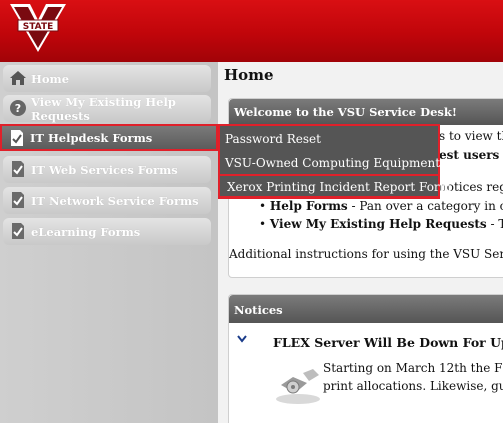  What do you see at coordinates (366, 112) in the screenshot?
I see `welcome-panel-header: Welcome to the VSU Service Desk!` at bounding box center [366, 112].